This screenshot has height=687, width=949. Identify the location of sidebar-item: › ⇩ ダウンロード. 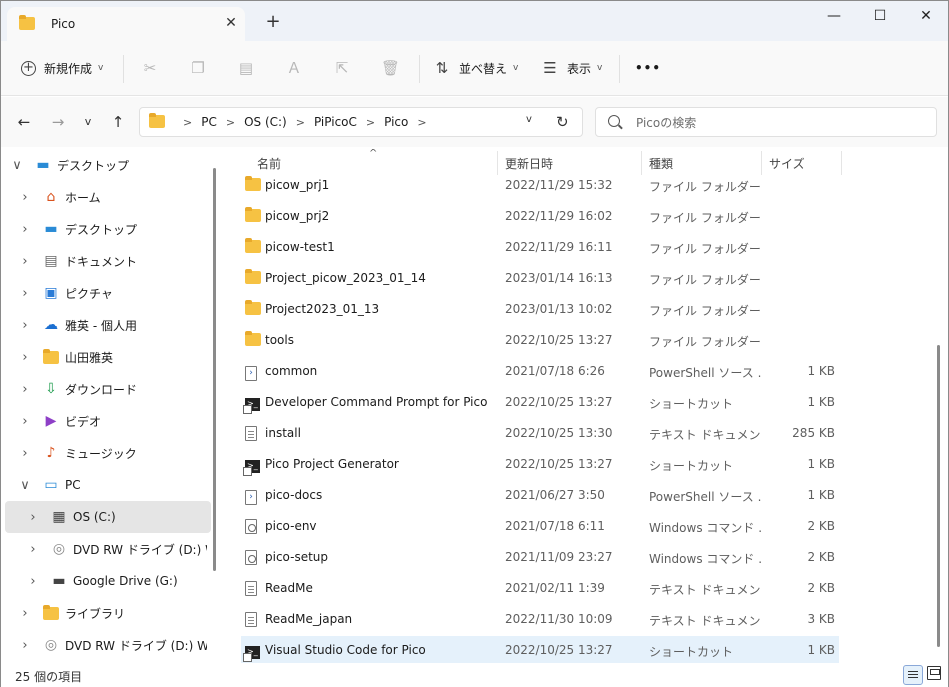
(104, 389).